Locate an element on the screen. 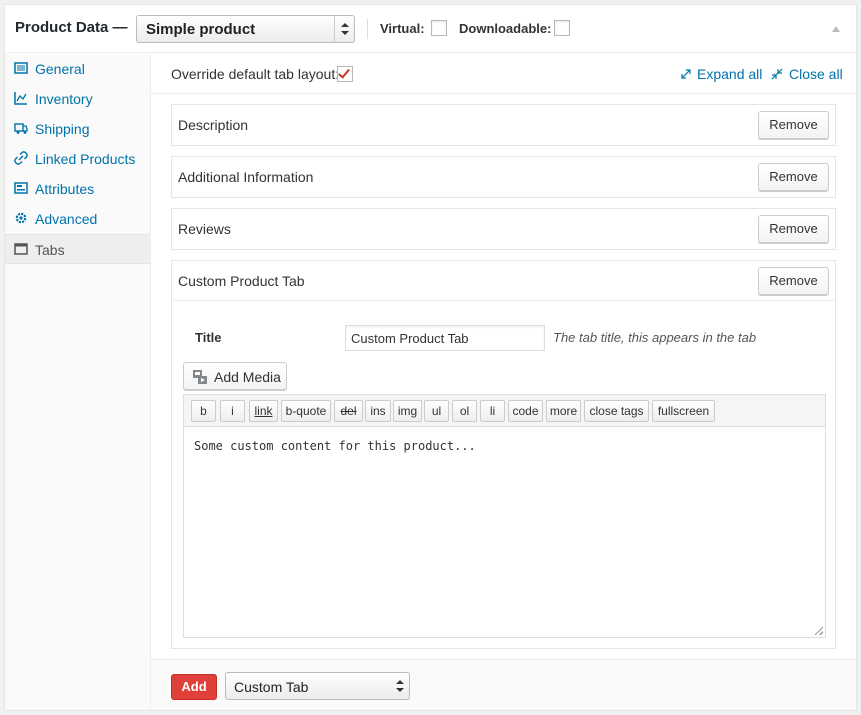 This screenshot has width=861, height=715. product-type-value: Simple product is located at coordinates (201, 29).